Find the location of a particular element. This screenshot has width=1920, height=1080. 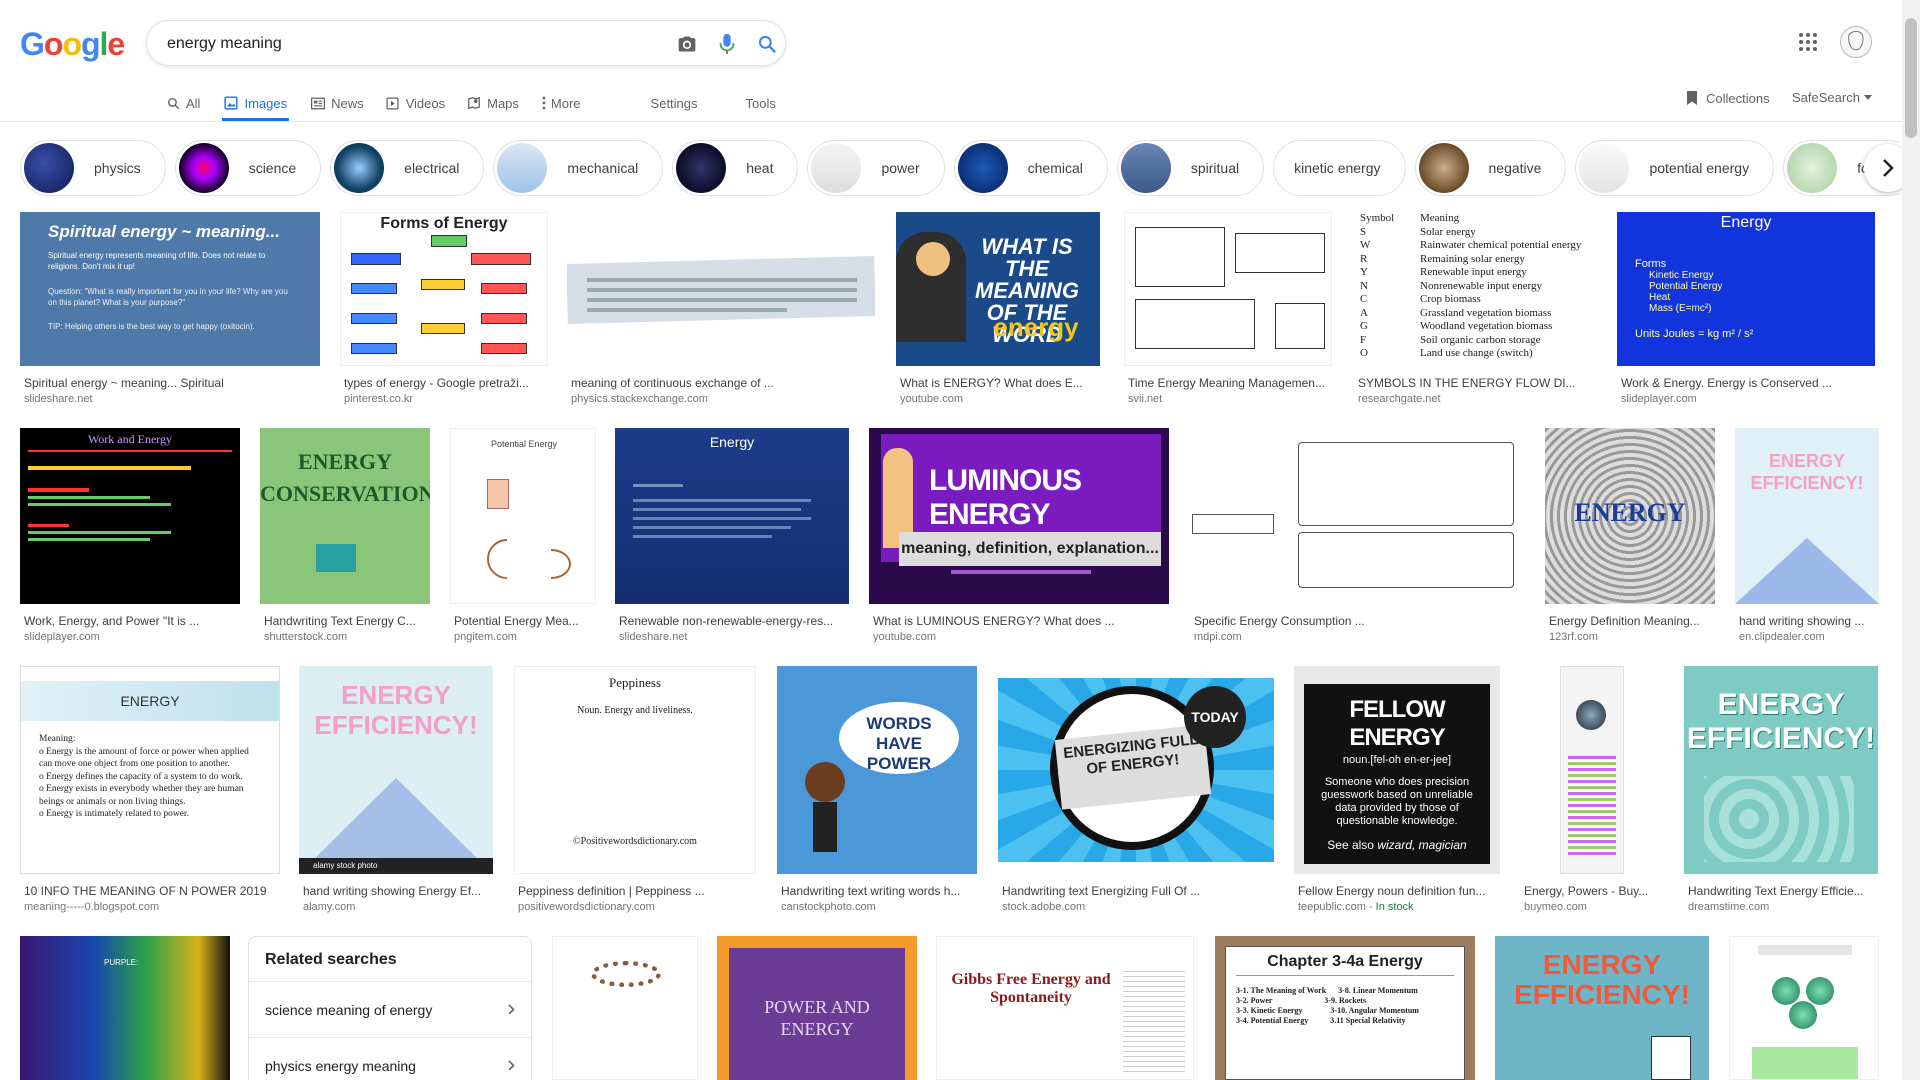

google-logo: Google is located at coordinates (72, 44).